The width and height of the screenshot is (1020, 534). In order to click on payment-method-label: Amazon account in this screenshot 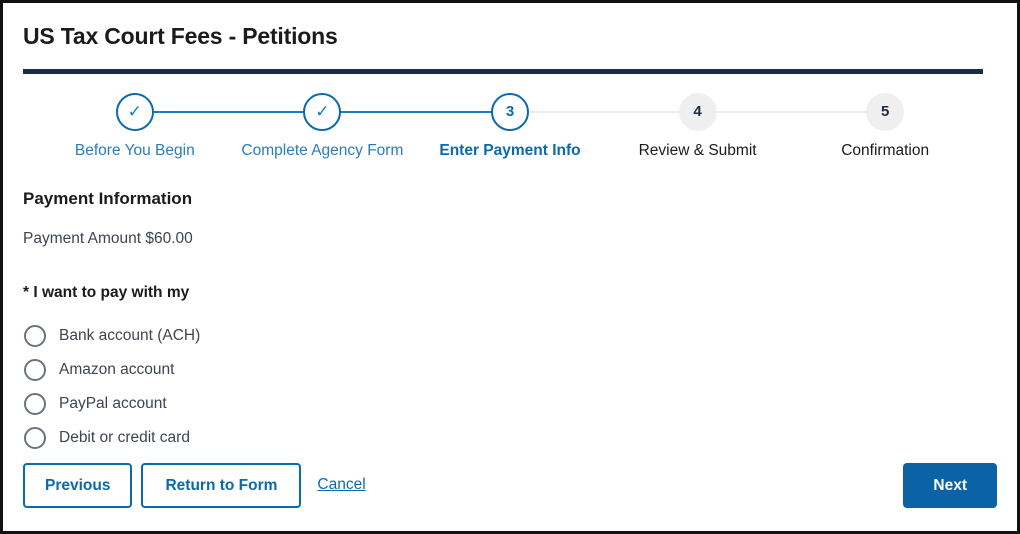, I will do `click(117, 369)`.